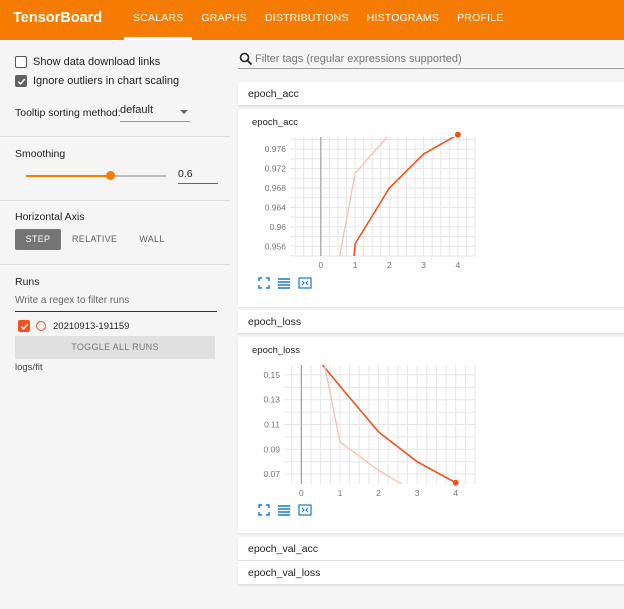 Image resolution: width=624 pixels, height=609 pixels. What do you see at coordinates (155, 113) in the screenshot?
I see `tooltip-sorting-select: default` at bounding box center [155, 113].